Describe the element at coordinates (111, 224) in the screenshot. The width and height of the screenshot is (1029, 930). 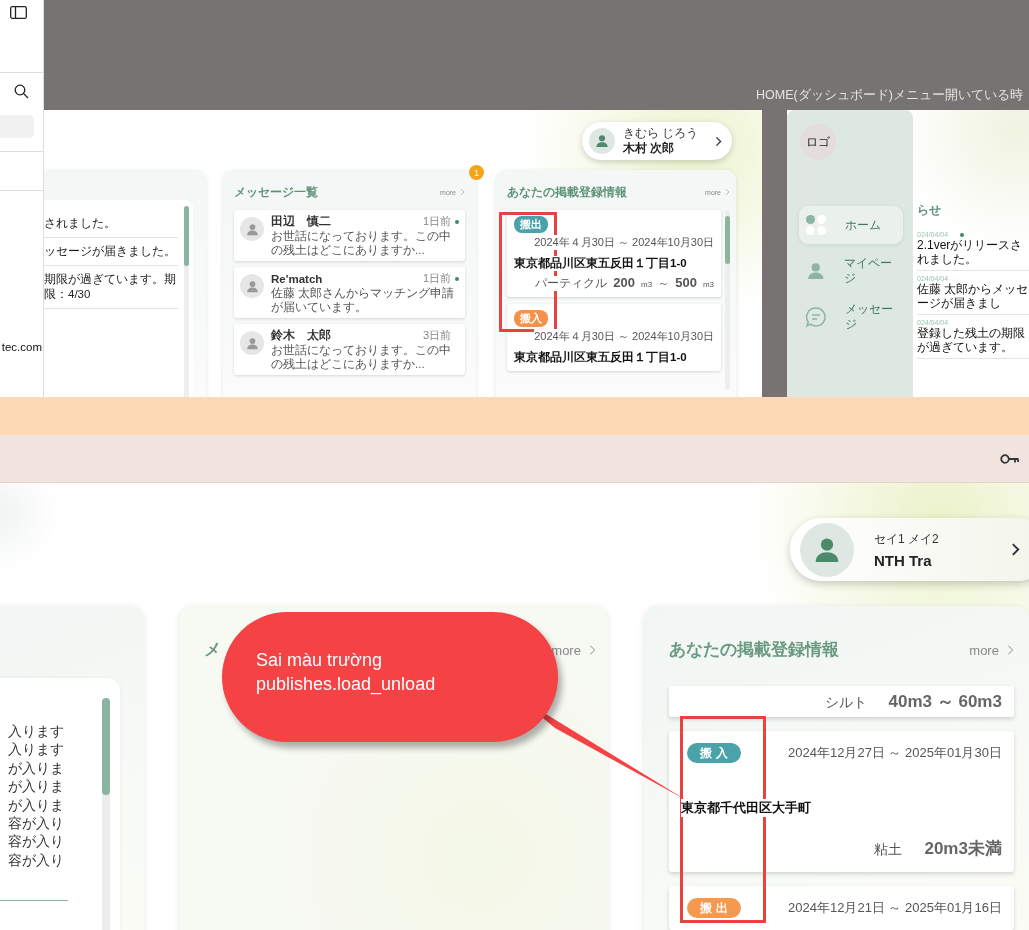
I see `notice-text: されました。` at that location.